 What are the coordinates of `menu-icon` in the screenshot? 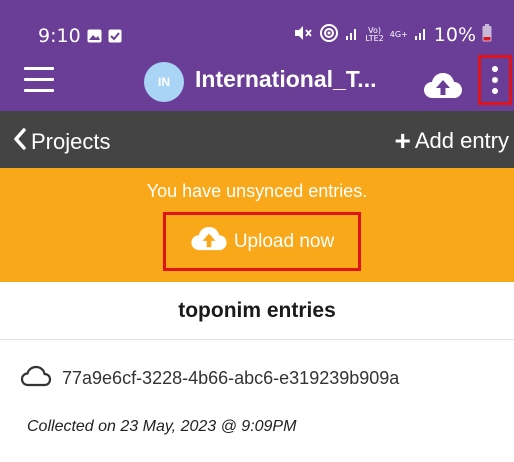 It's located at (41, 81).